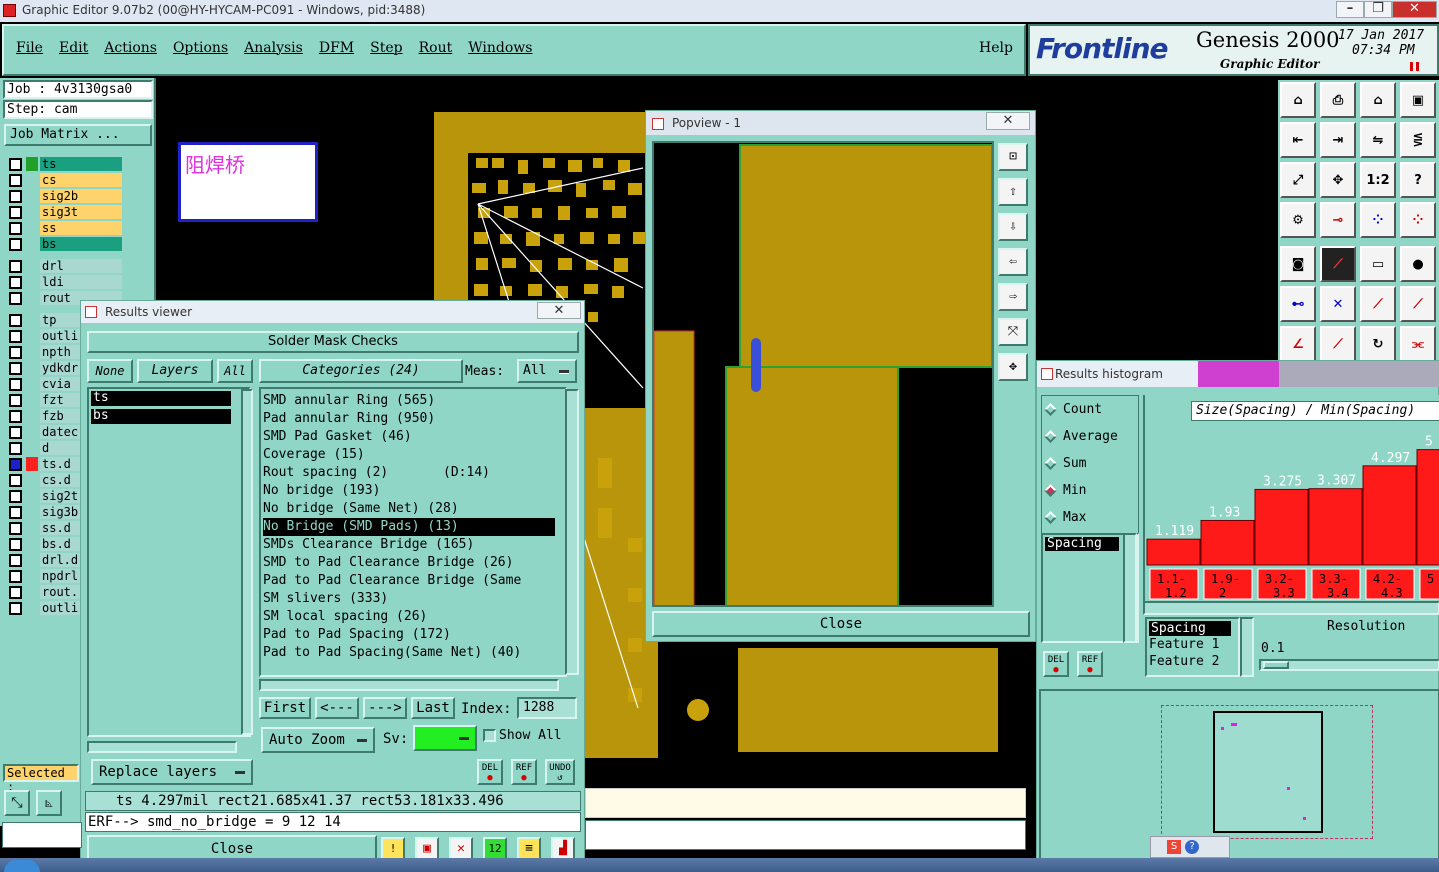 The image size is (1439, 872). I want to click on undo-button: UNDO ↺, so click(560, 772).